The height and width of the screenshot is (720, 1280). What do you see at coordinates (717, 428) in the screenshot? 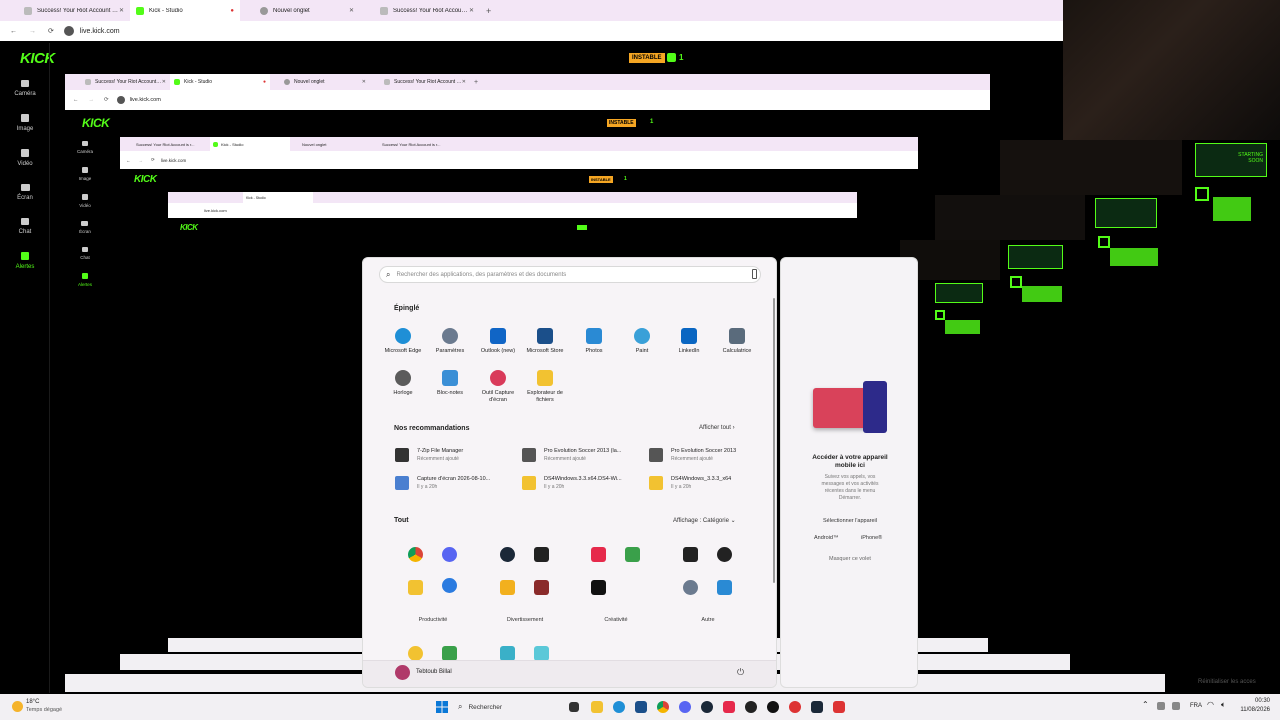
I see `reco-more-button: Afficher tout ›` at bounding box center [717, 428].